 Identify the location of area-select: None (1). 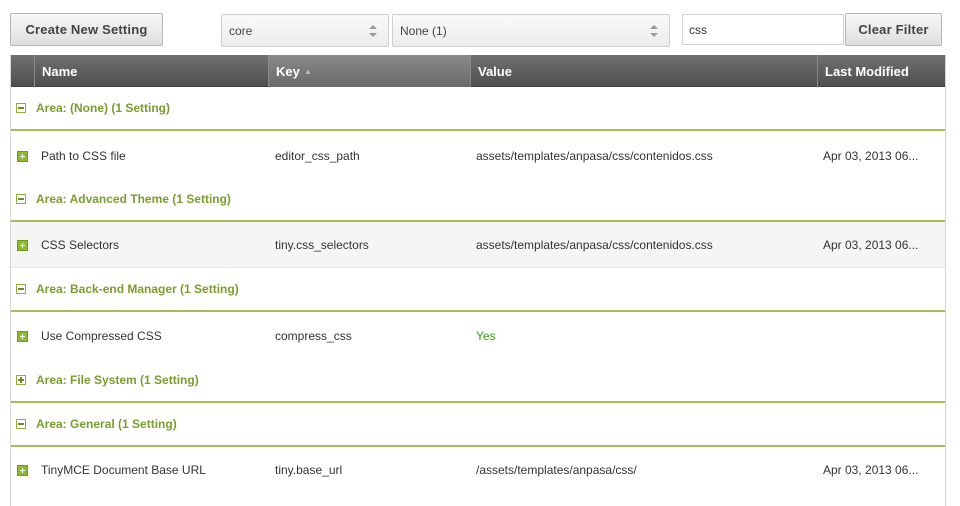
(531, 30).